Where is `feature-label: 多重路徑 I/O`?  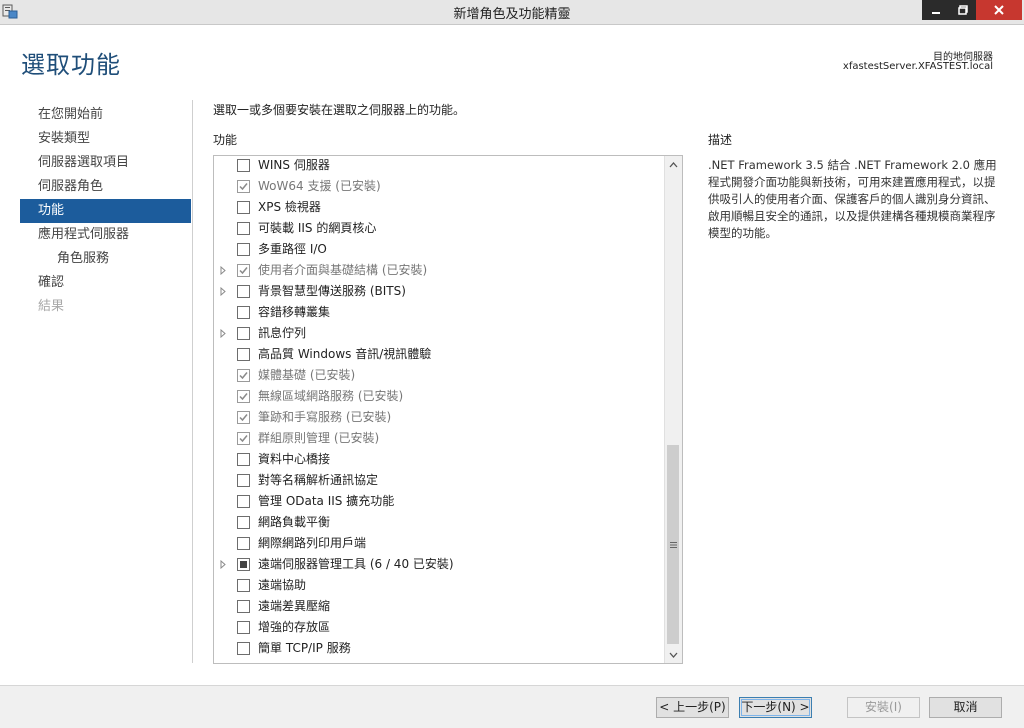
feature-label: 多重路徑 I/O is located at coordinates (292, 249).